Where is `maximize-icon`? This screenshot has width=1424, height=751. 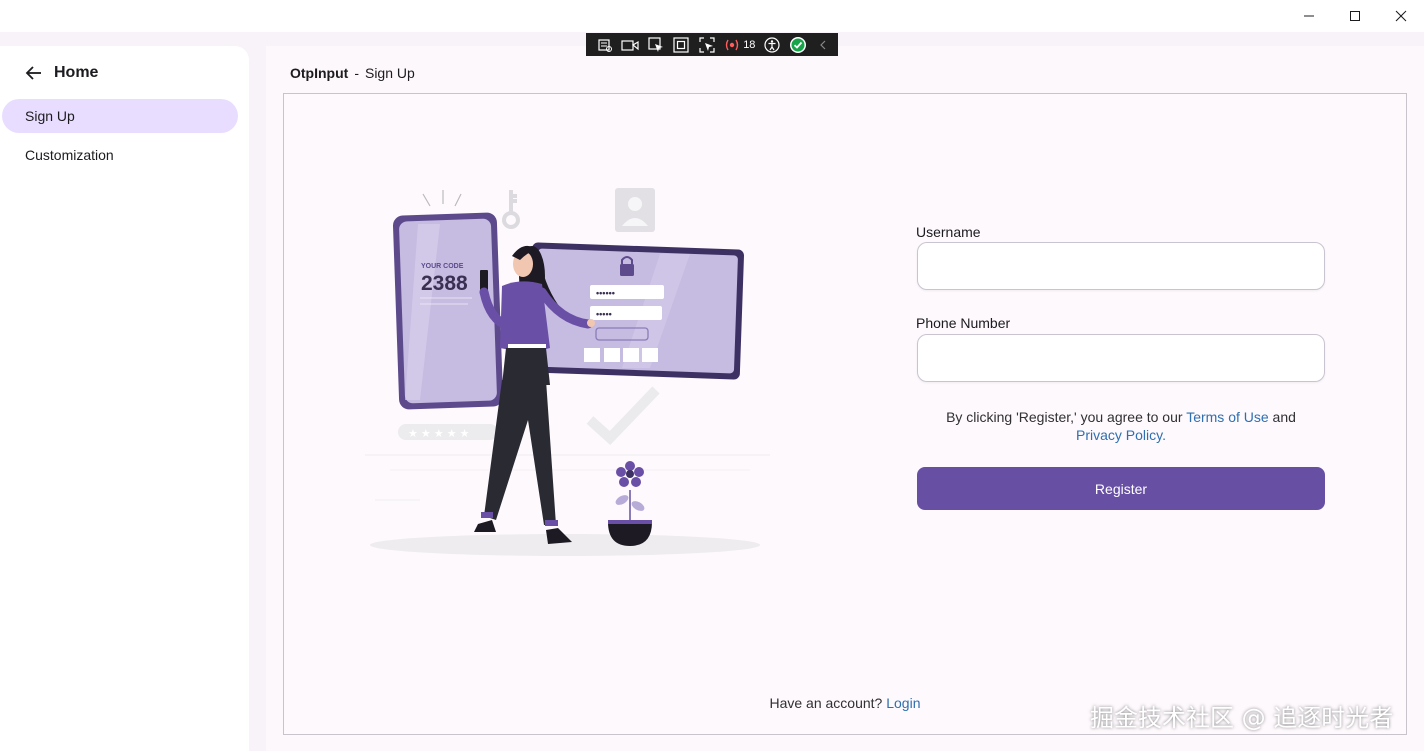 maximize-icon is located at coordinates (1355, 16).